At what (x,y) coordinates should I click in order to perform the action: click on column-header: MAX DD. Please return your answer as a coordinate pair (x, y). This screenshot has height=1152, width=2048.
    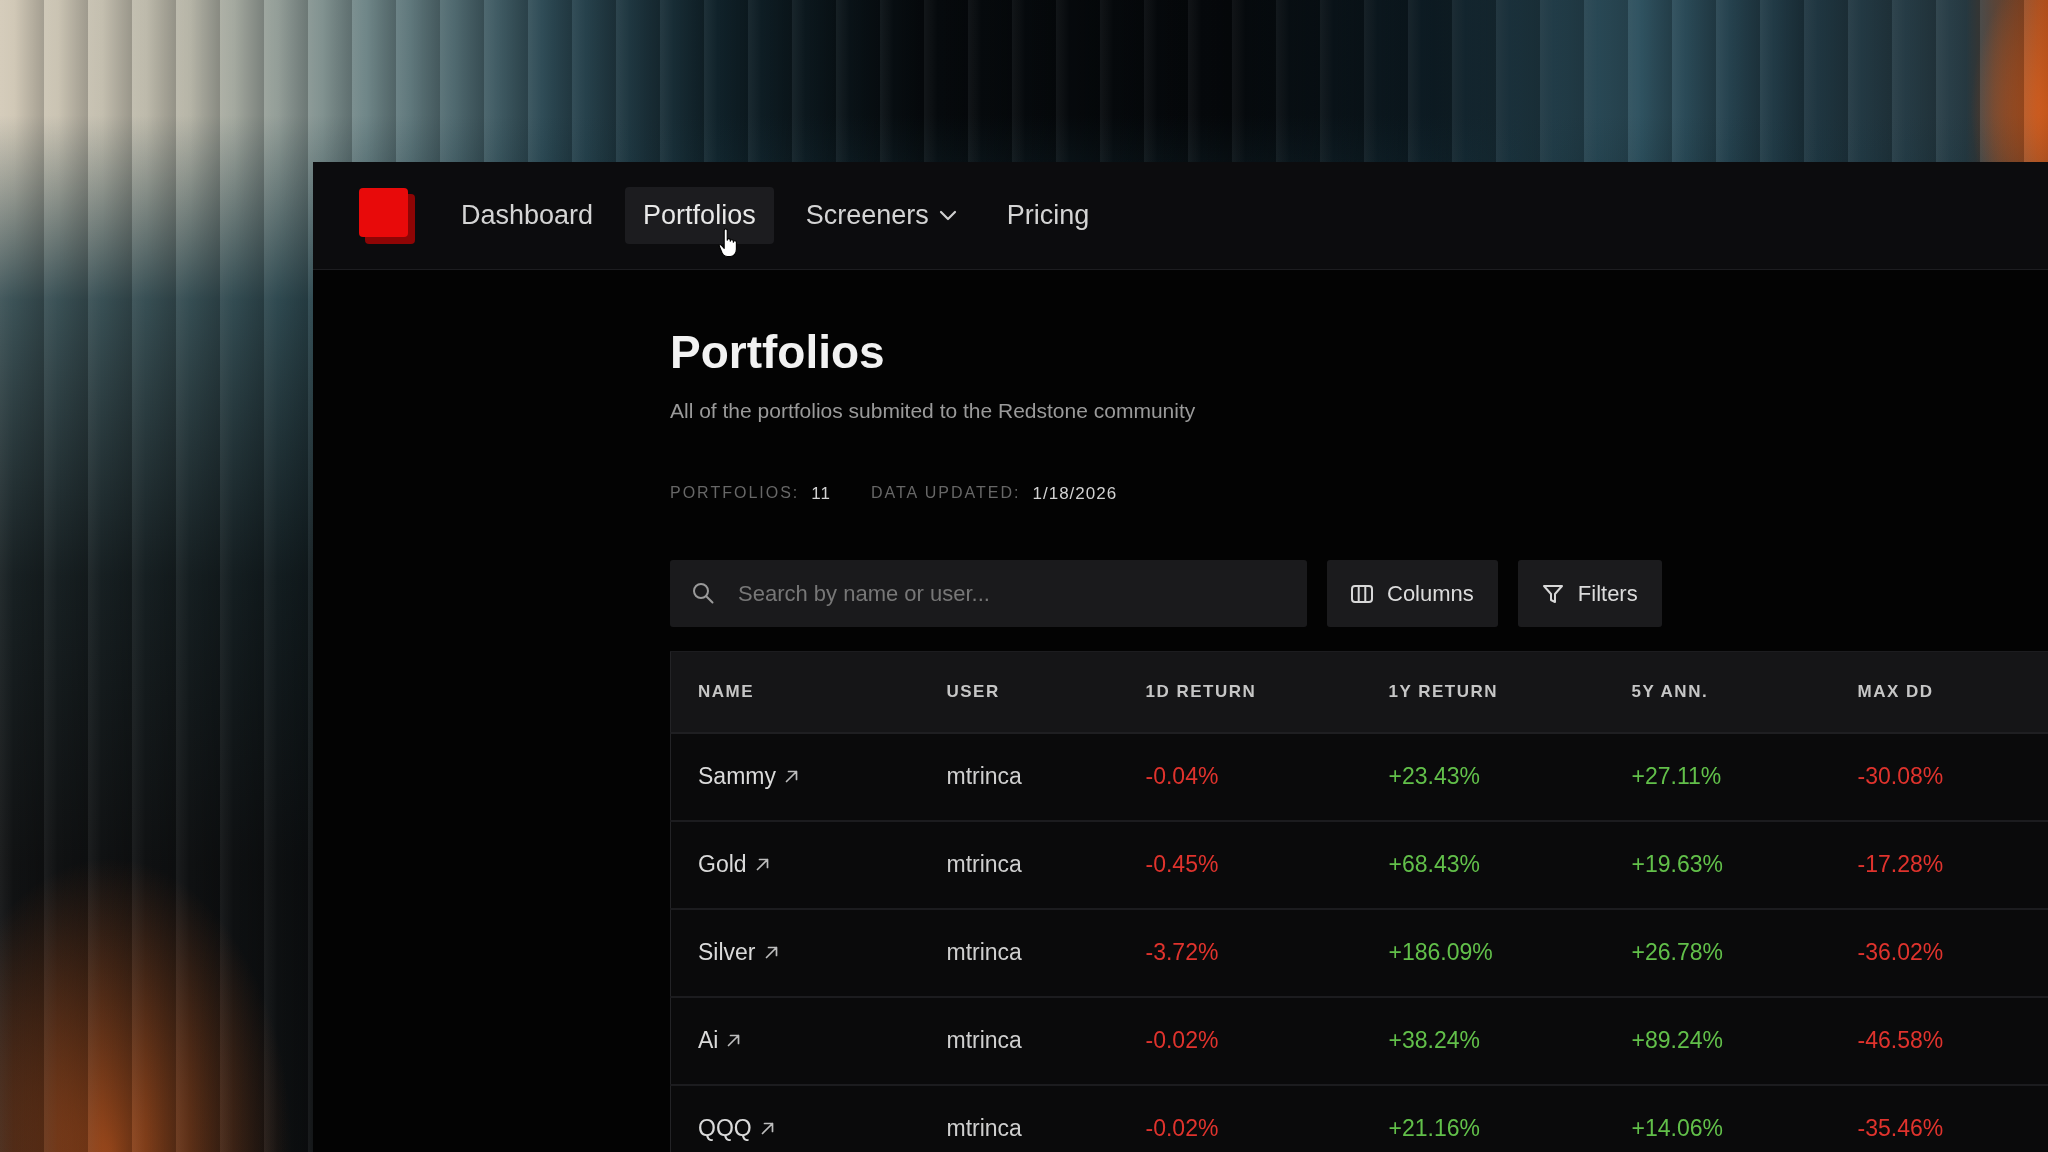
    Looking at the image, I should click on (1895, 692).